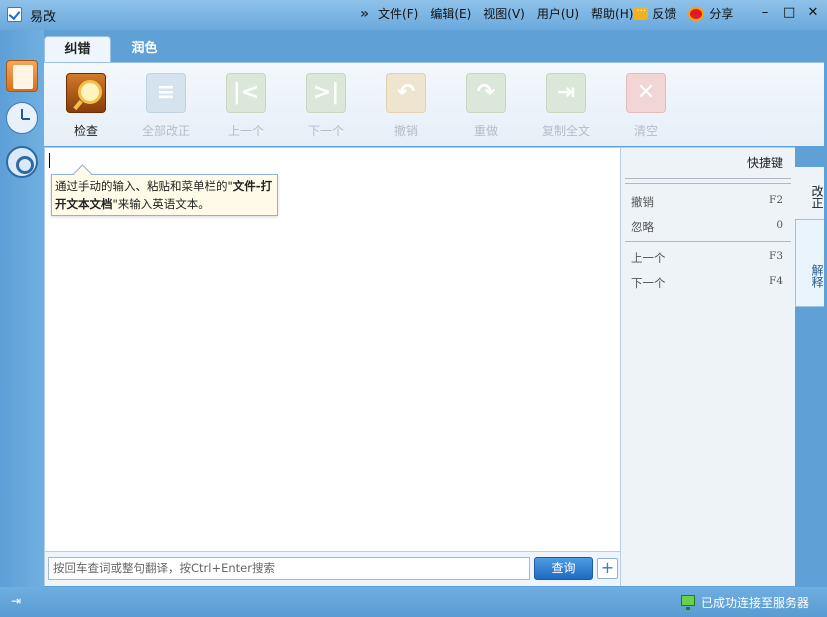 This screenshot has width=827, height=617. What do you see at coordinates (326, 93) in the screenshot?
I see `next-icon` at bounding box center [326, 93].